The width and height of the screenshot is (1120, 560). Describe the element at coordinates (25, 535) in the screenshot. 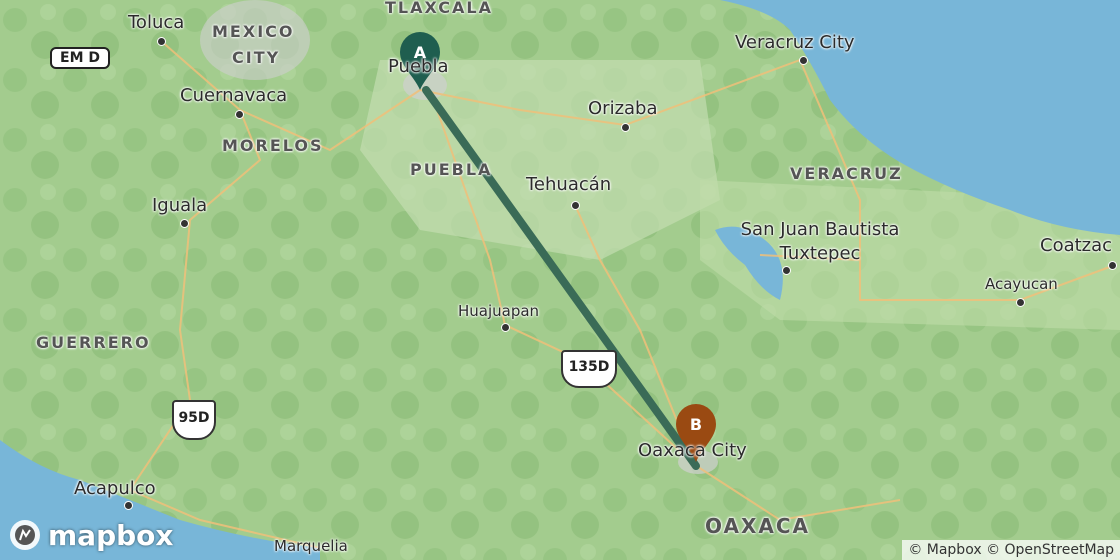

I see `mapbox-logo-icon` at that location.